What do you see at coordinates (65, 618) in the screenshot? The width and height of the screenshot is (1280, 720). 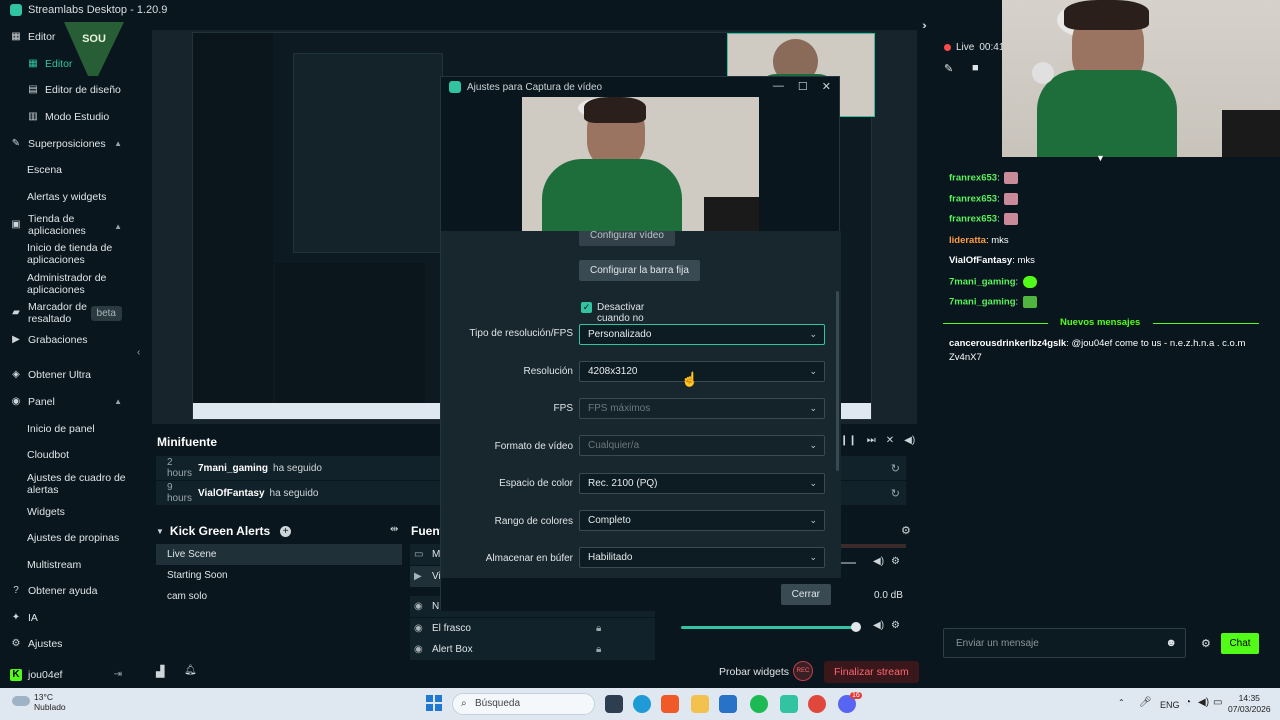 I see `sidebar-item-ai: ✦ IA` at bounding box center [65, 618].